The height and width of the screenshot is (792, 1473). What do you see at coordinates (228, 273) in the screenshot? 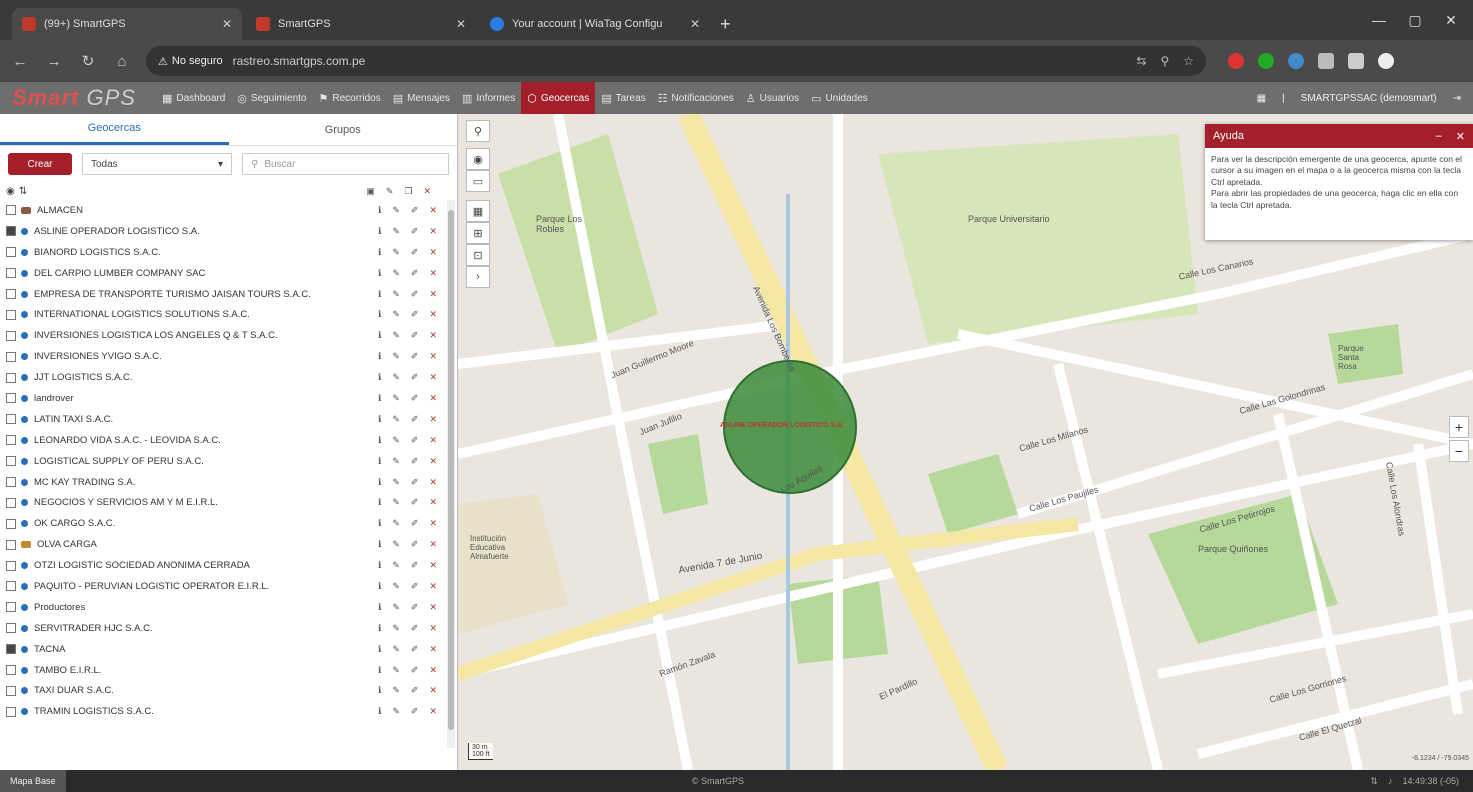
I see `geofence-row: DEL CARPIO LUMBER COMPANY SAC ℹ ✎ ✐ ✕` at bounding box center [228, 273].